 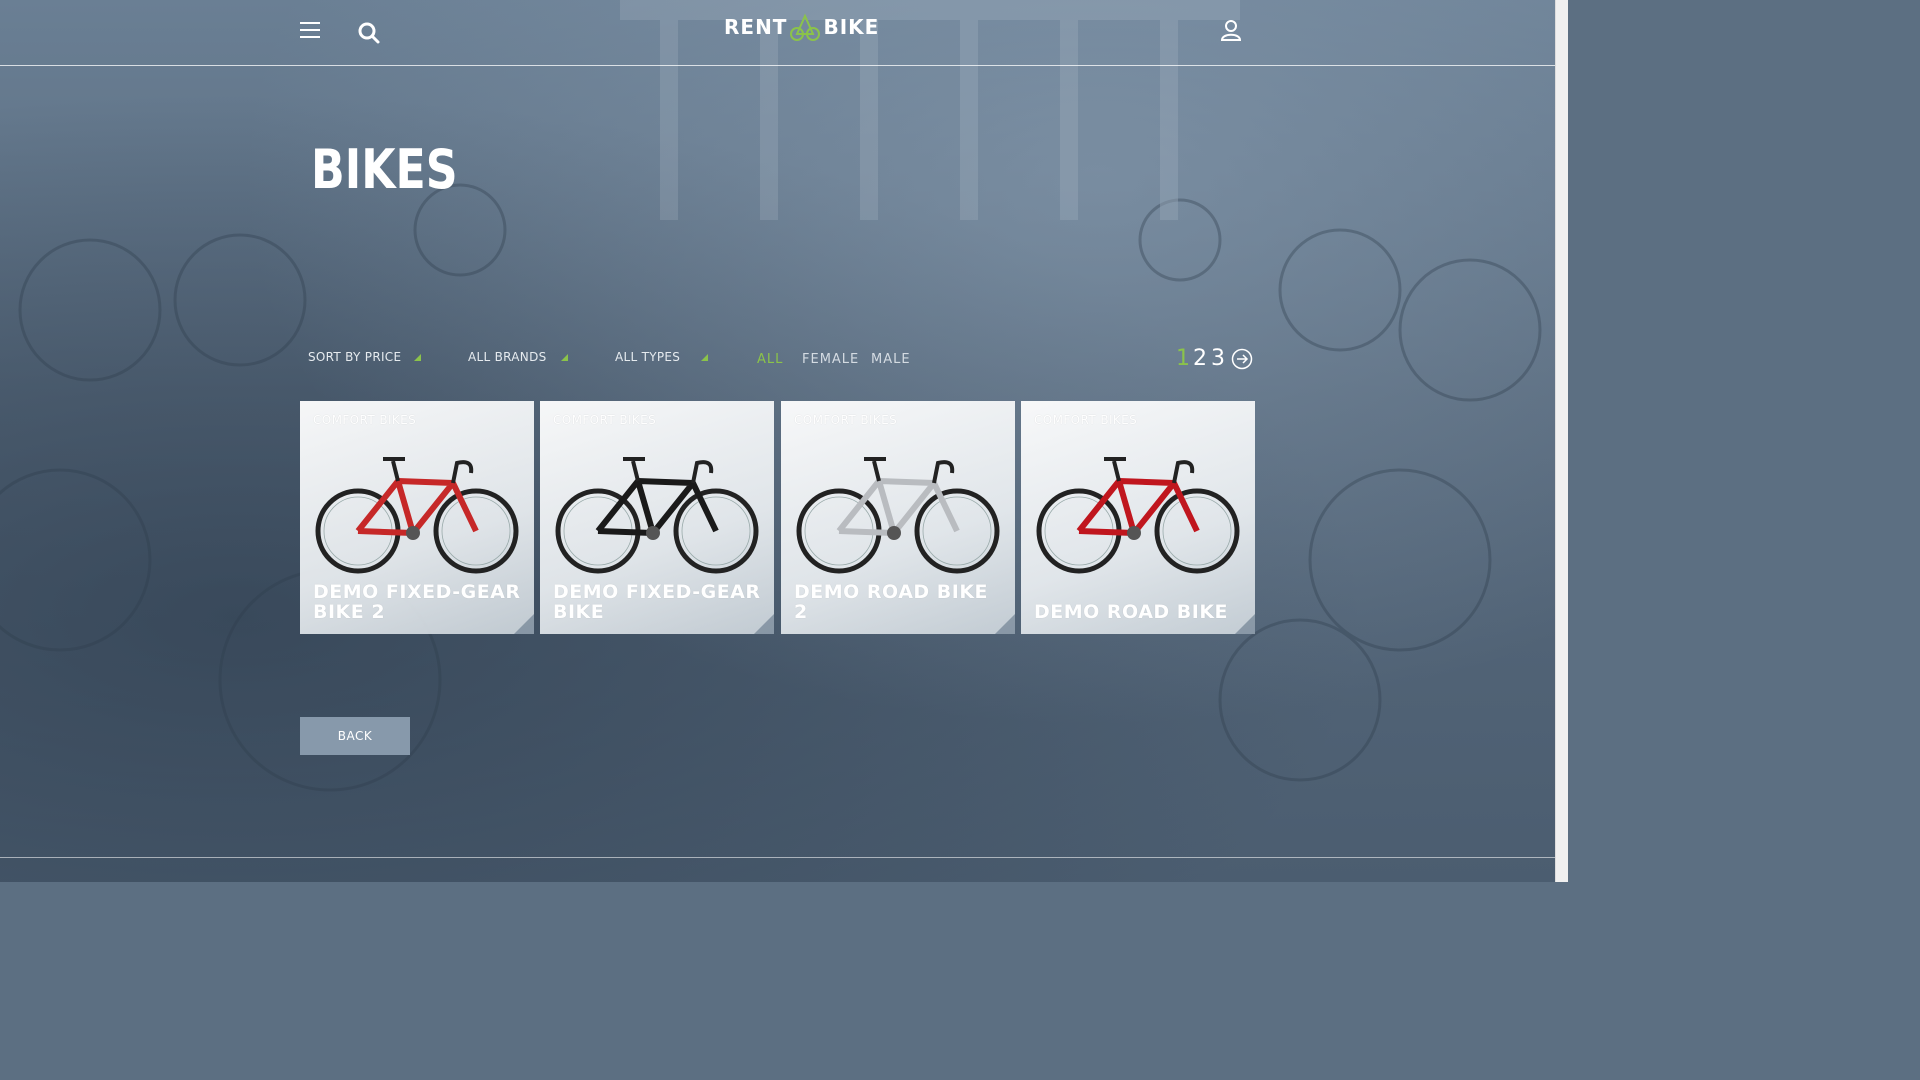 I want to click on back-button: BACK, so click(x=355, y=736).